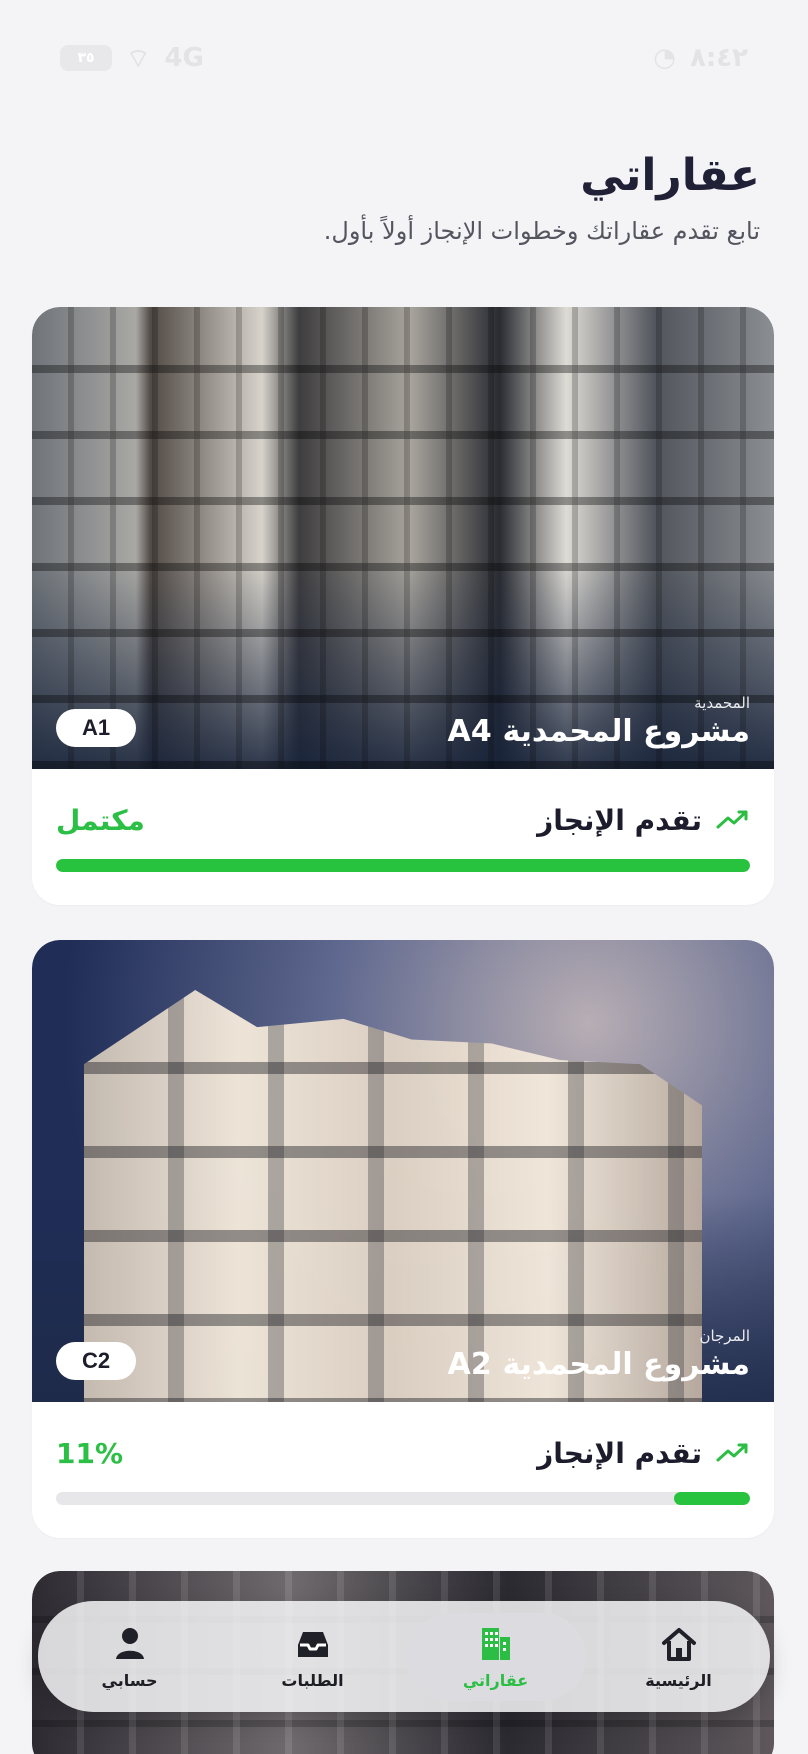  I want to click on property-image-label: المرجان مشروع المحمدية A2, so click(599, 1354).